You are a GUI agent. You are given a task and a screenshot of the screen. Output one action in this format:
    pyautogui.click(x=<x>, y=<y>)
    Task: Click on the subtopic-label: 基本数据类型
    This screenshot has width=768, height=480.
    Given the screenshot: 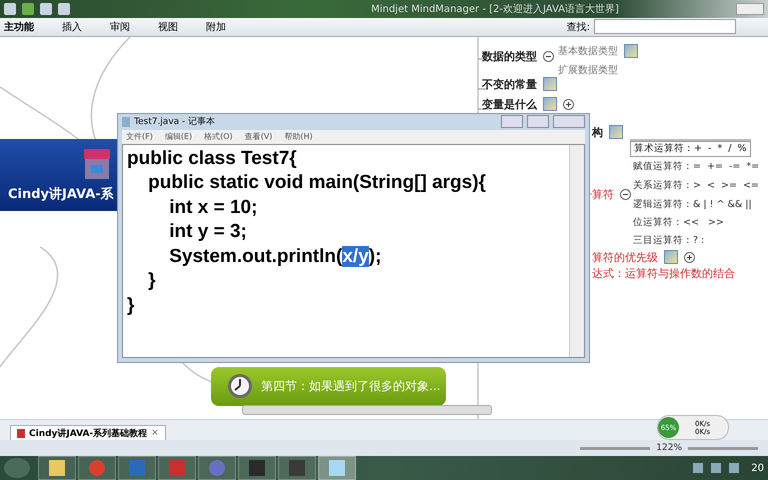 What is the action you would take?
    pyautogui.click(x=588, y=51)
    